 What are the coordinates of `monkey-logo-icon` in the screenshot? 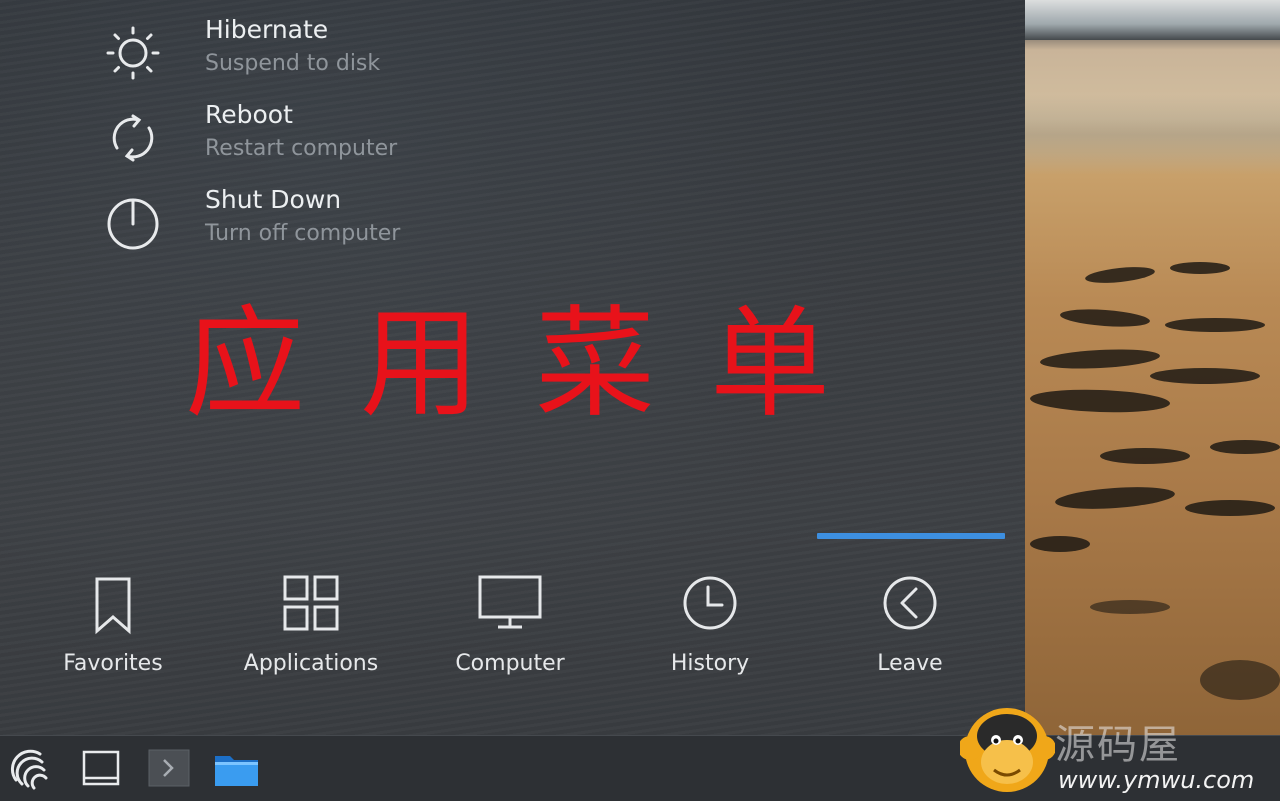 It's located at (1007, 750).